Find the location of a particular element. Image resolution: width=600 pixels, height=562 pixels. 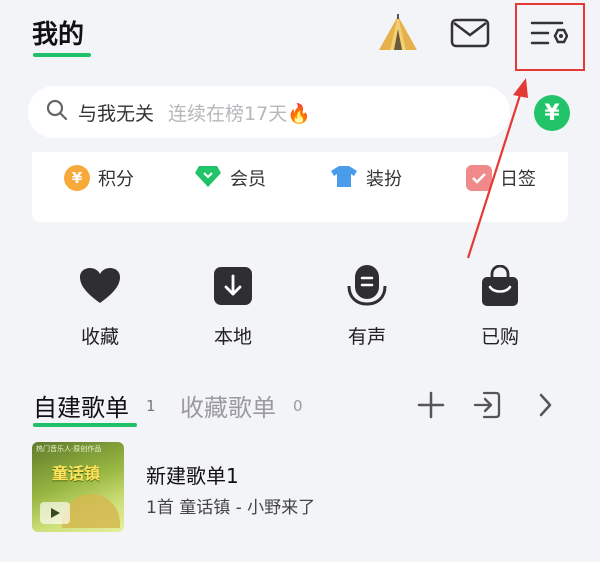

search-icon is located at coordinates (57, 112).